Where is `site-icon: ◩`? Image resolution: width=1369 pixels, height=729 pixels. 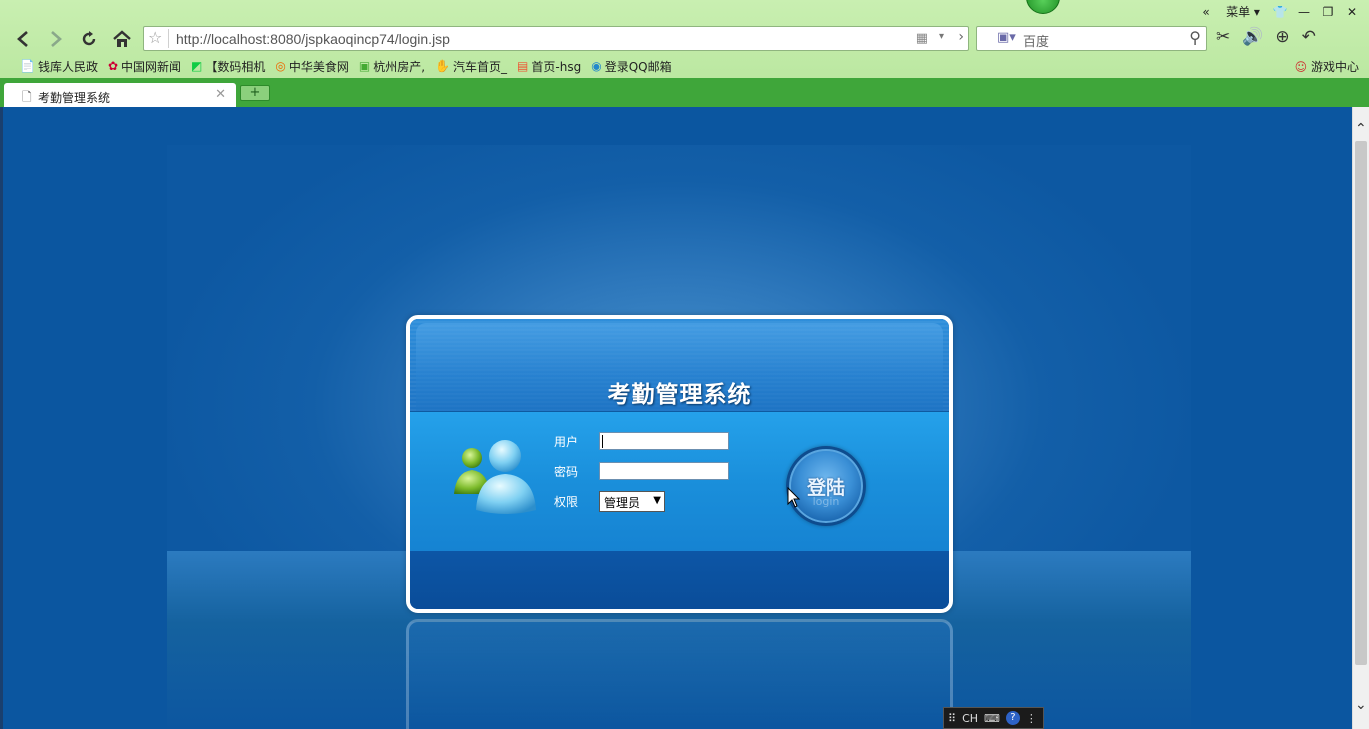 site-icon: ◩ is located at coordinates (197, 66).